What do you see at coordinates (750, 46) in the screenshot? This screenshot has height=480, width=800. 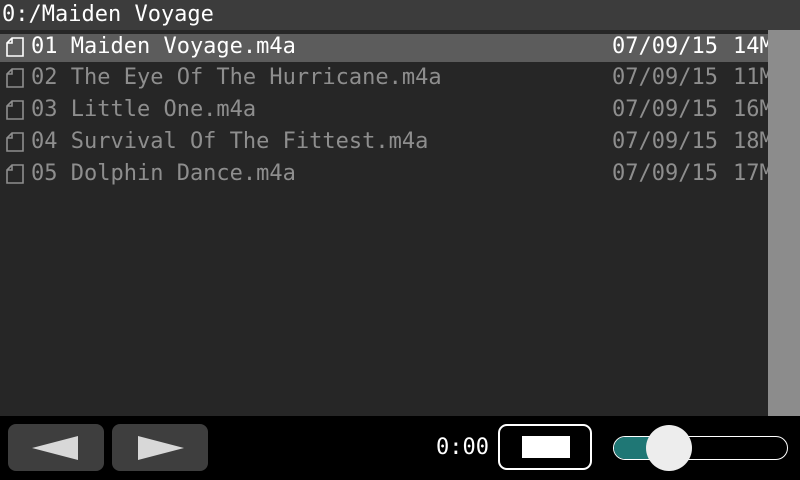 I see `file-size: 14M` at bounding box center [750, 46].